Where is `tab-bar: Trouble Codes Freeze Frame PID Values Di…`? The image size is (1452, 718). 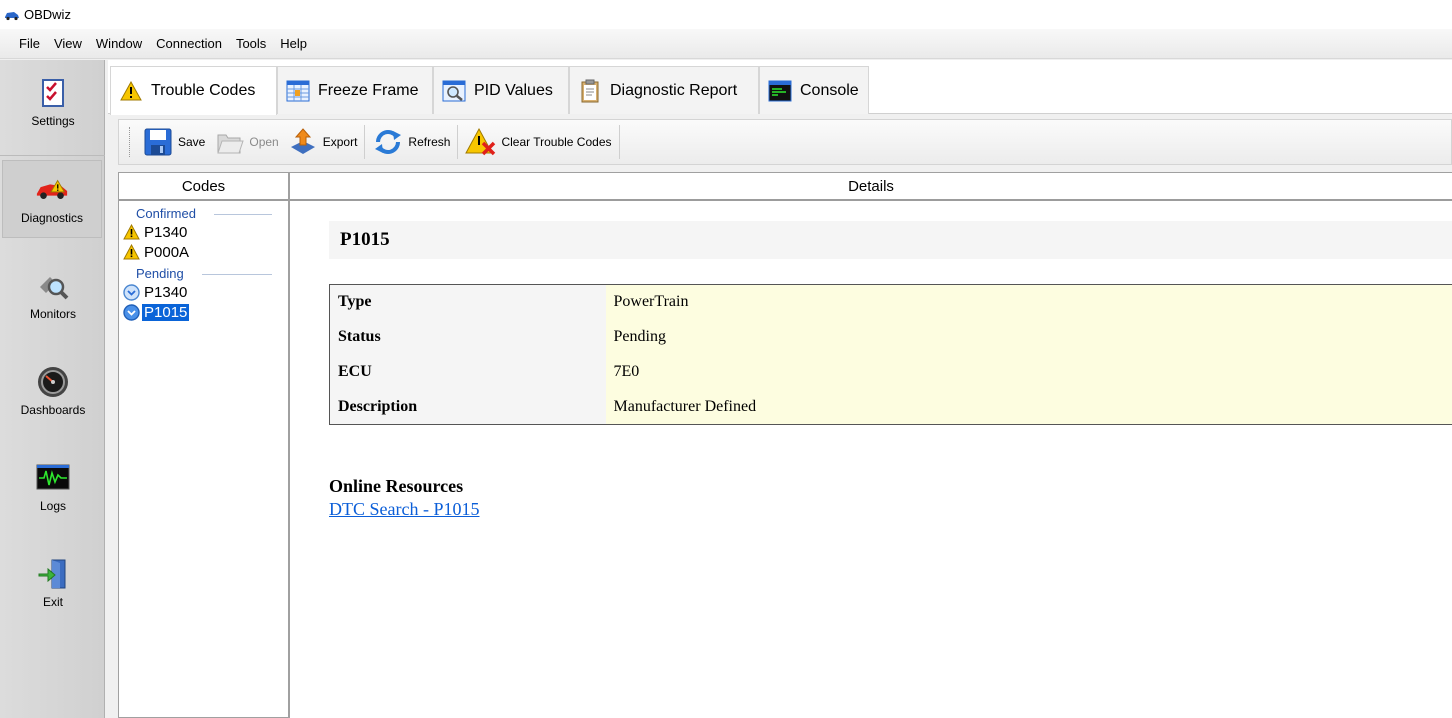 tab-bar: Trouble Codes Freeze Frame PID Values Di… is located at coordinates (780, 87).